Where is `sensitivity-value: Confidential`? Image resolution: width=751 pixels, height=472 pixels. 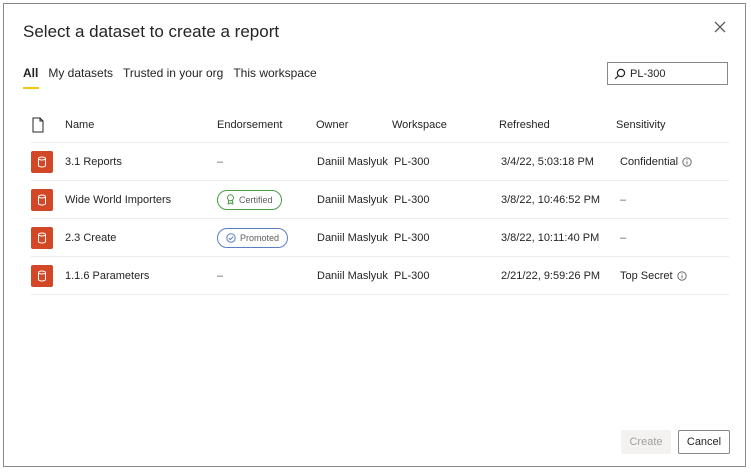
sensitivity-value: Confidential is located at coordinates (649, 161).